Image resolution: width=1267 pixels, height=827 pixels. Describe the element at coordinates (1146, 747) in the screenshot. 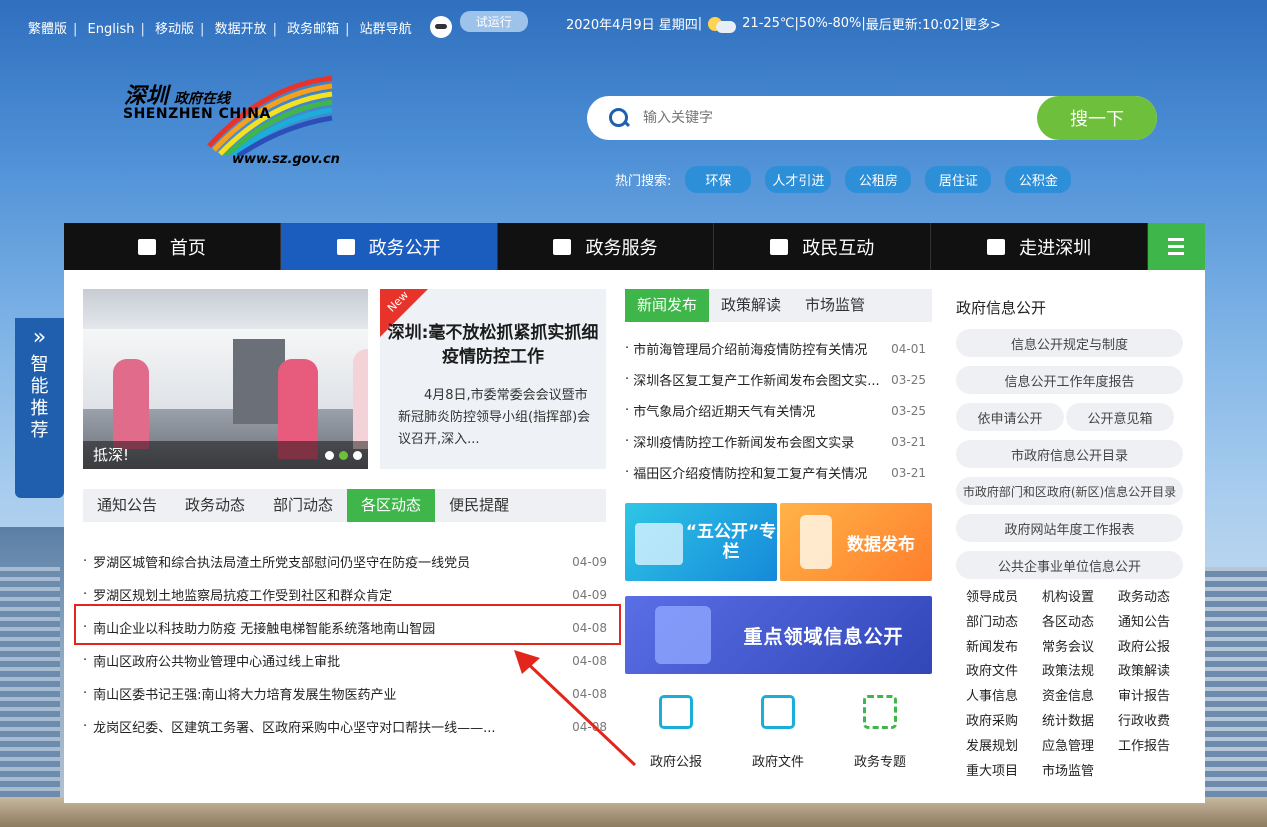

I see `grid-item: 工作报告` at that location.